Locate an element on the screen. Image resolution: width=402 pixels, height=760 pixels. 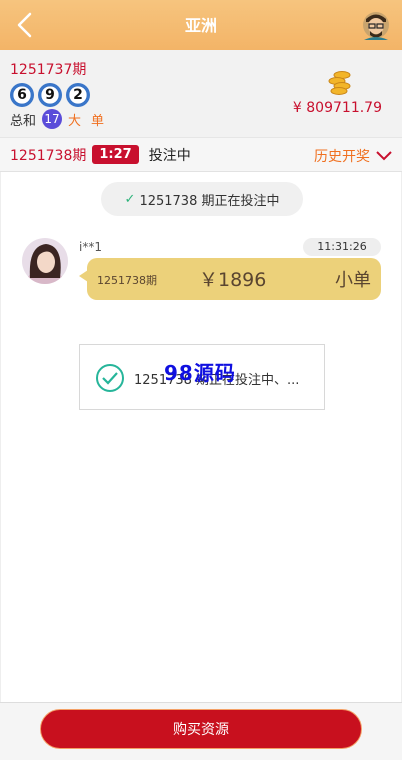
size-tag: 大 is located at coordinates (75, 121).